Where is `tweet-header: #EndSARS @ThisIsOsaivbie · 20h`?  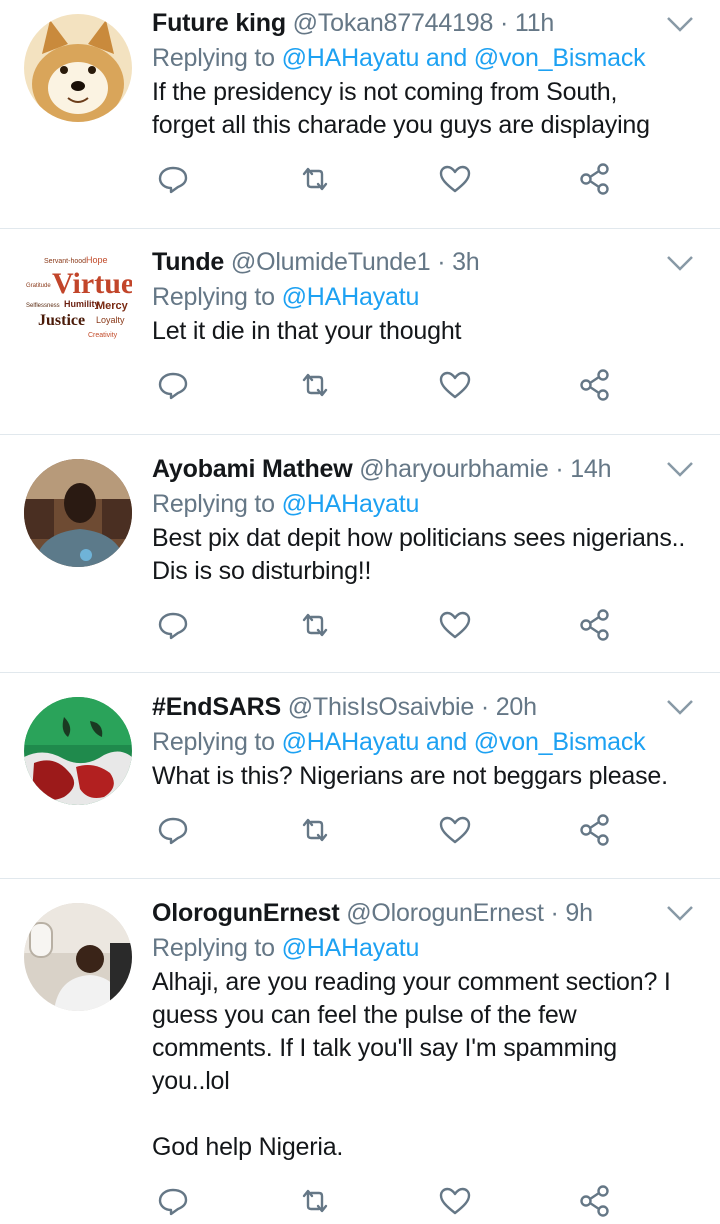
tweet-header: #EndSARS @ThisIsOsaivbie · 20h is located at coordinates (436, 707).